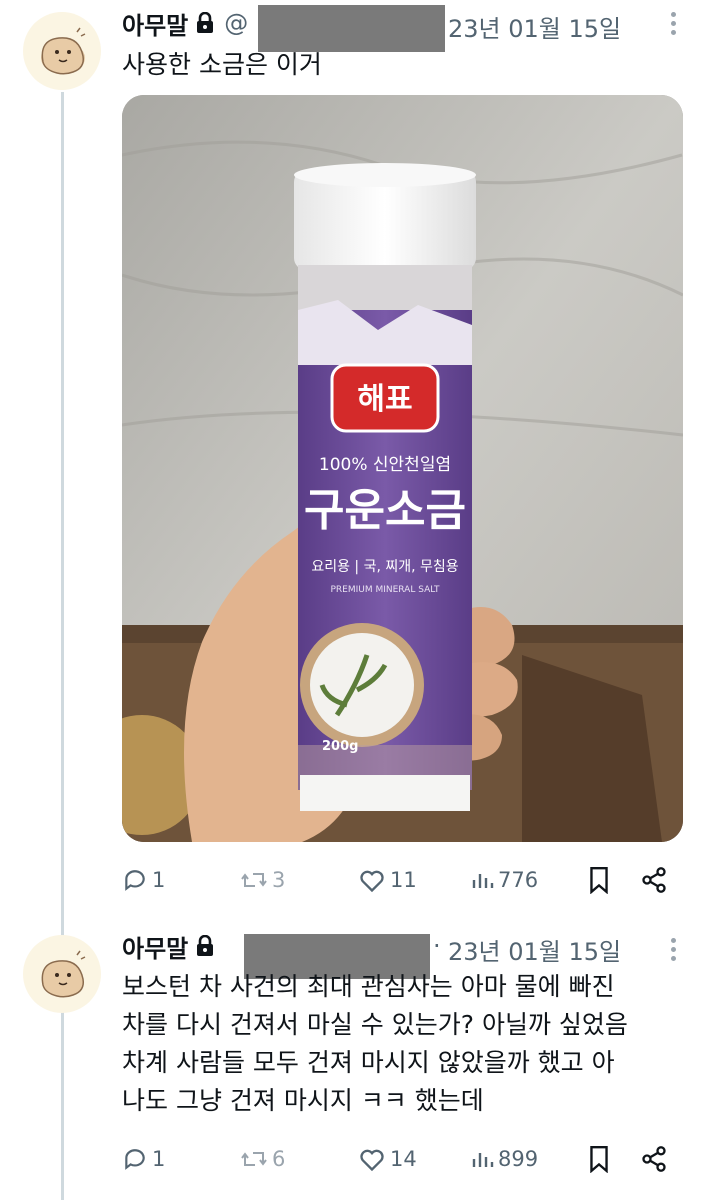 The height and width of the screenshot is (1200, 707). I want to click on tweet-text-line: 사용한 소금은 이거, so click(222, 64).